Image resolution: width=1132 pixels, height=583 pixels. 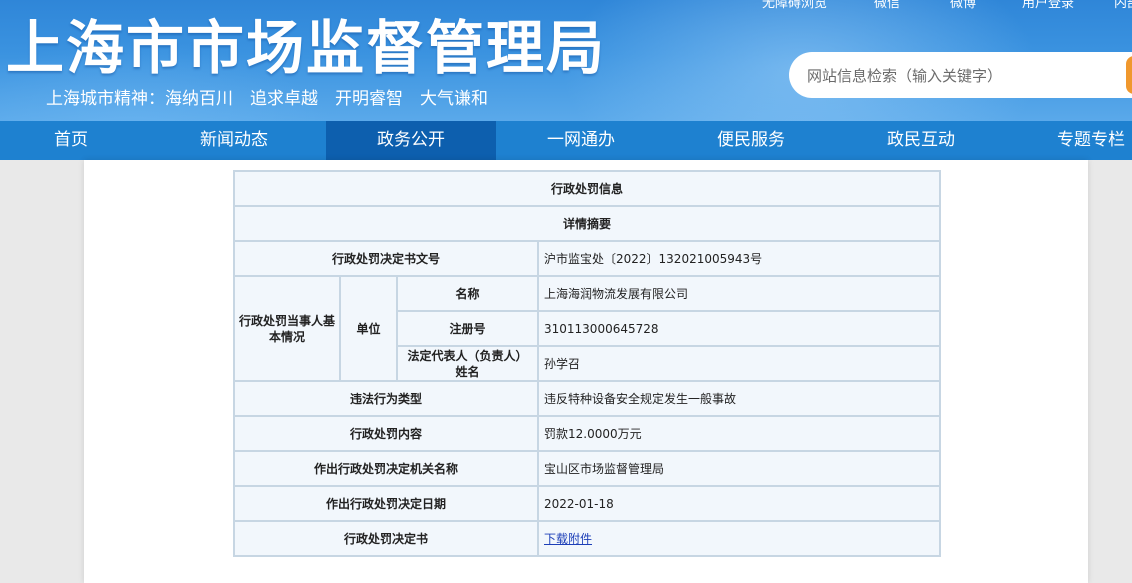 I want to click on violation-type-value: 违反特种设备安全规定发生一般事故, so click(x=739, y=398).